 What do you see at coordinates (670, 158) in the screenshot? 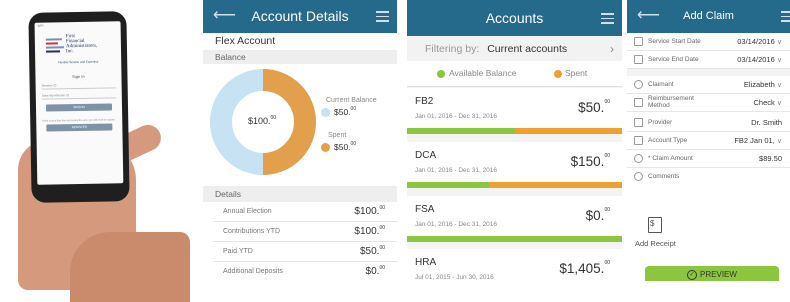
I see `claim-row-label: * Claim Amount` at bounding box center [670, 158].